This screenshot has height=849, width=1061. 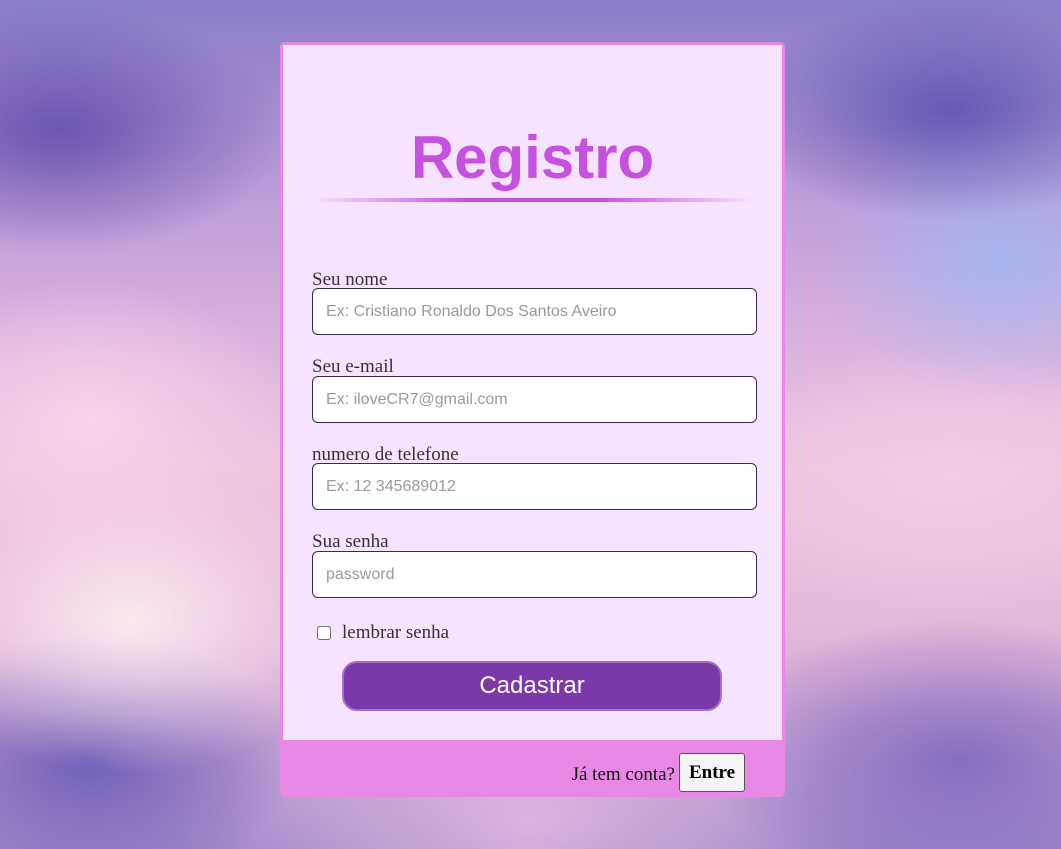 What do you see at coordinates (534, 399) in the screenshot?
I see `email-input` at bounding box center [534, 399].